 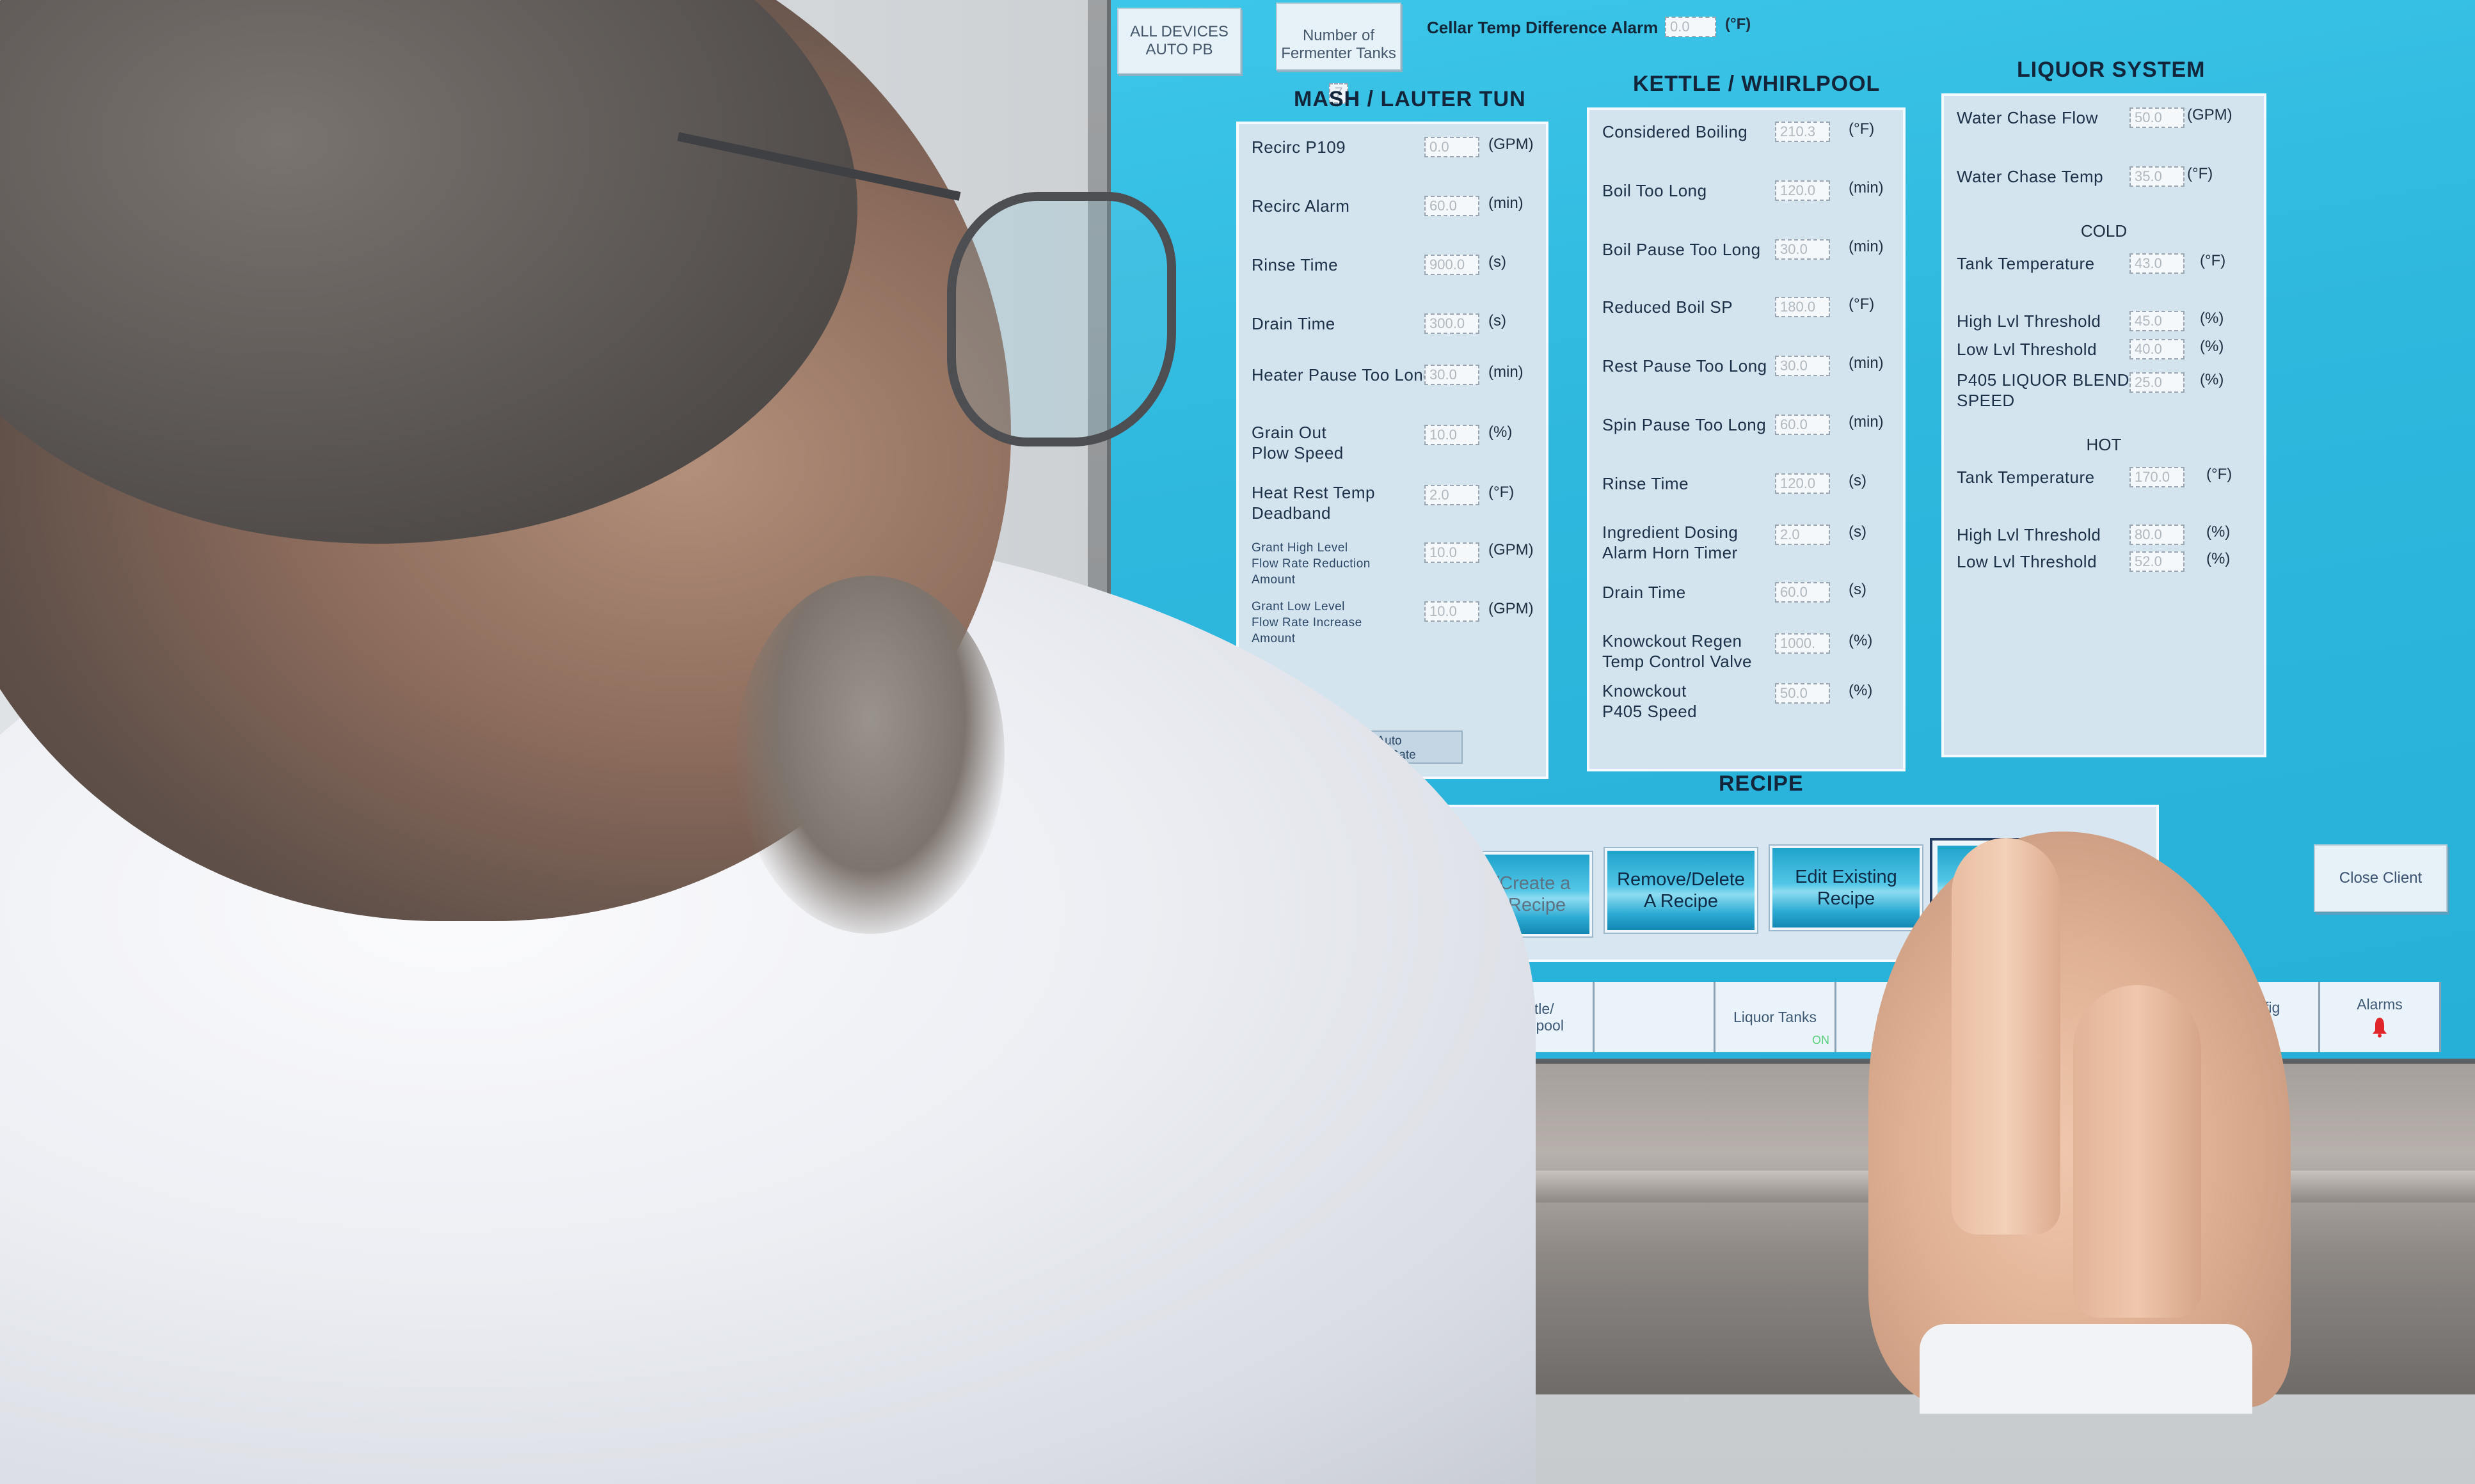 What do you see at coordinates (1738, 24) in the screenshot?
I see `cellar-alarm-unit: (°F)` at bounding box center [1738, 24].